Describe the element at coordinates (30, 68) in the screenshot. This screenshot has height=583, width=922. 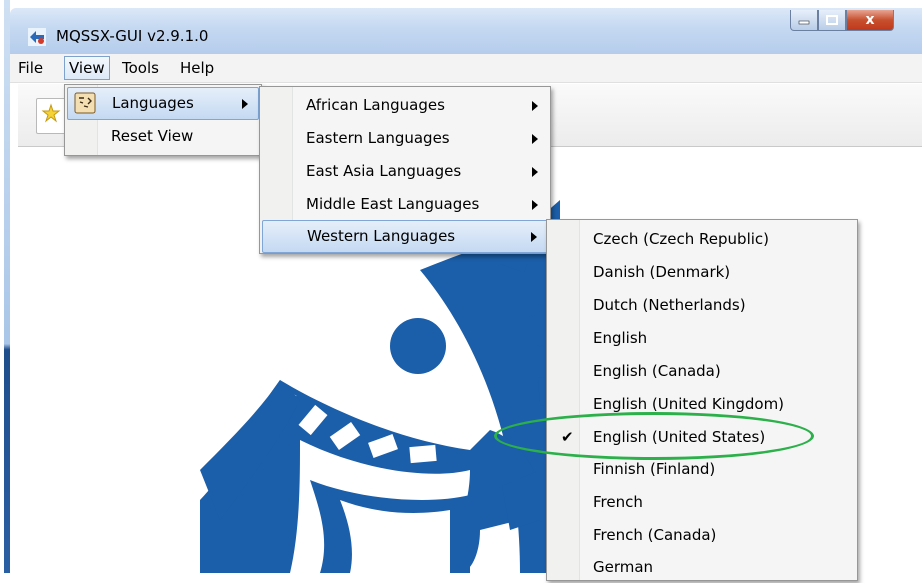
I see `menu-file: File` at that location.